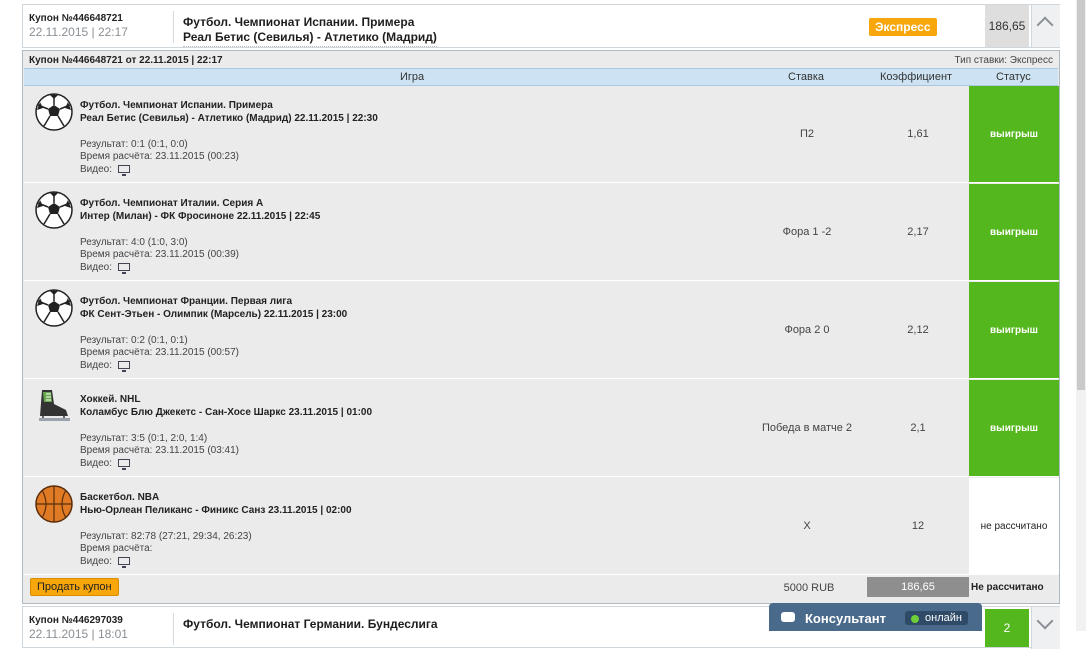  Describe the element at coordinates (159, 156) in the screenshot. I see `event-settle-time: Время расчёта: 23.11.2015 (00:23)` at that location.